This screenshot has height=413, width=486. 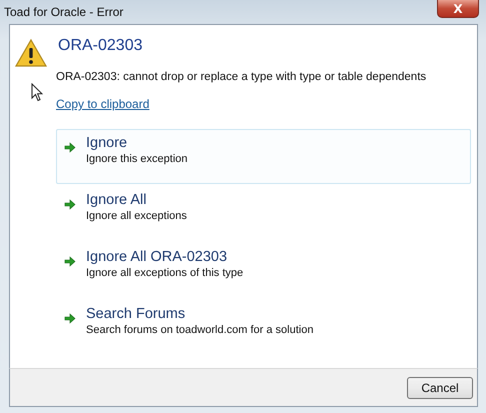 I want to click on option-description: Ignore all exceptions, so click(x=136, y=216).